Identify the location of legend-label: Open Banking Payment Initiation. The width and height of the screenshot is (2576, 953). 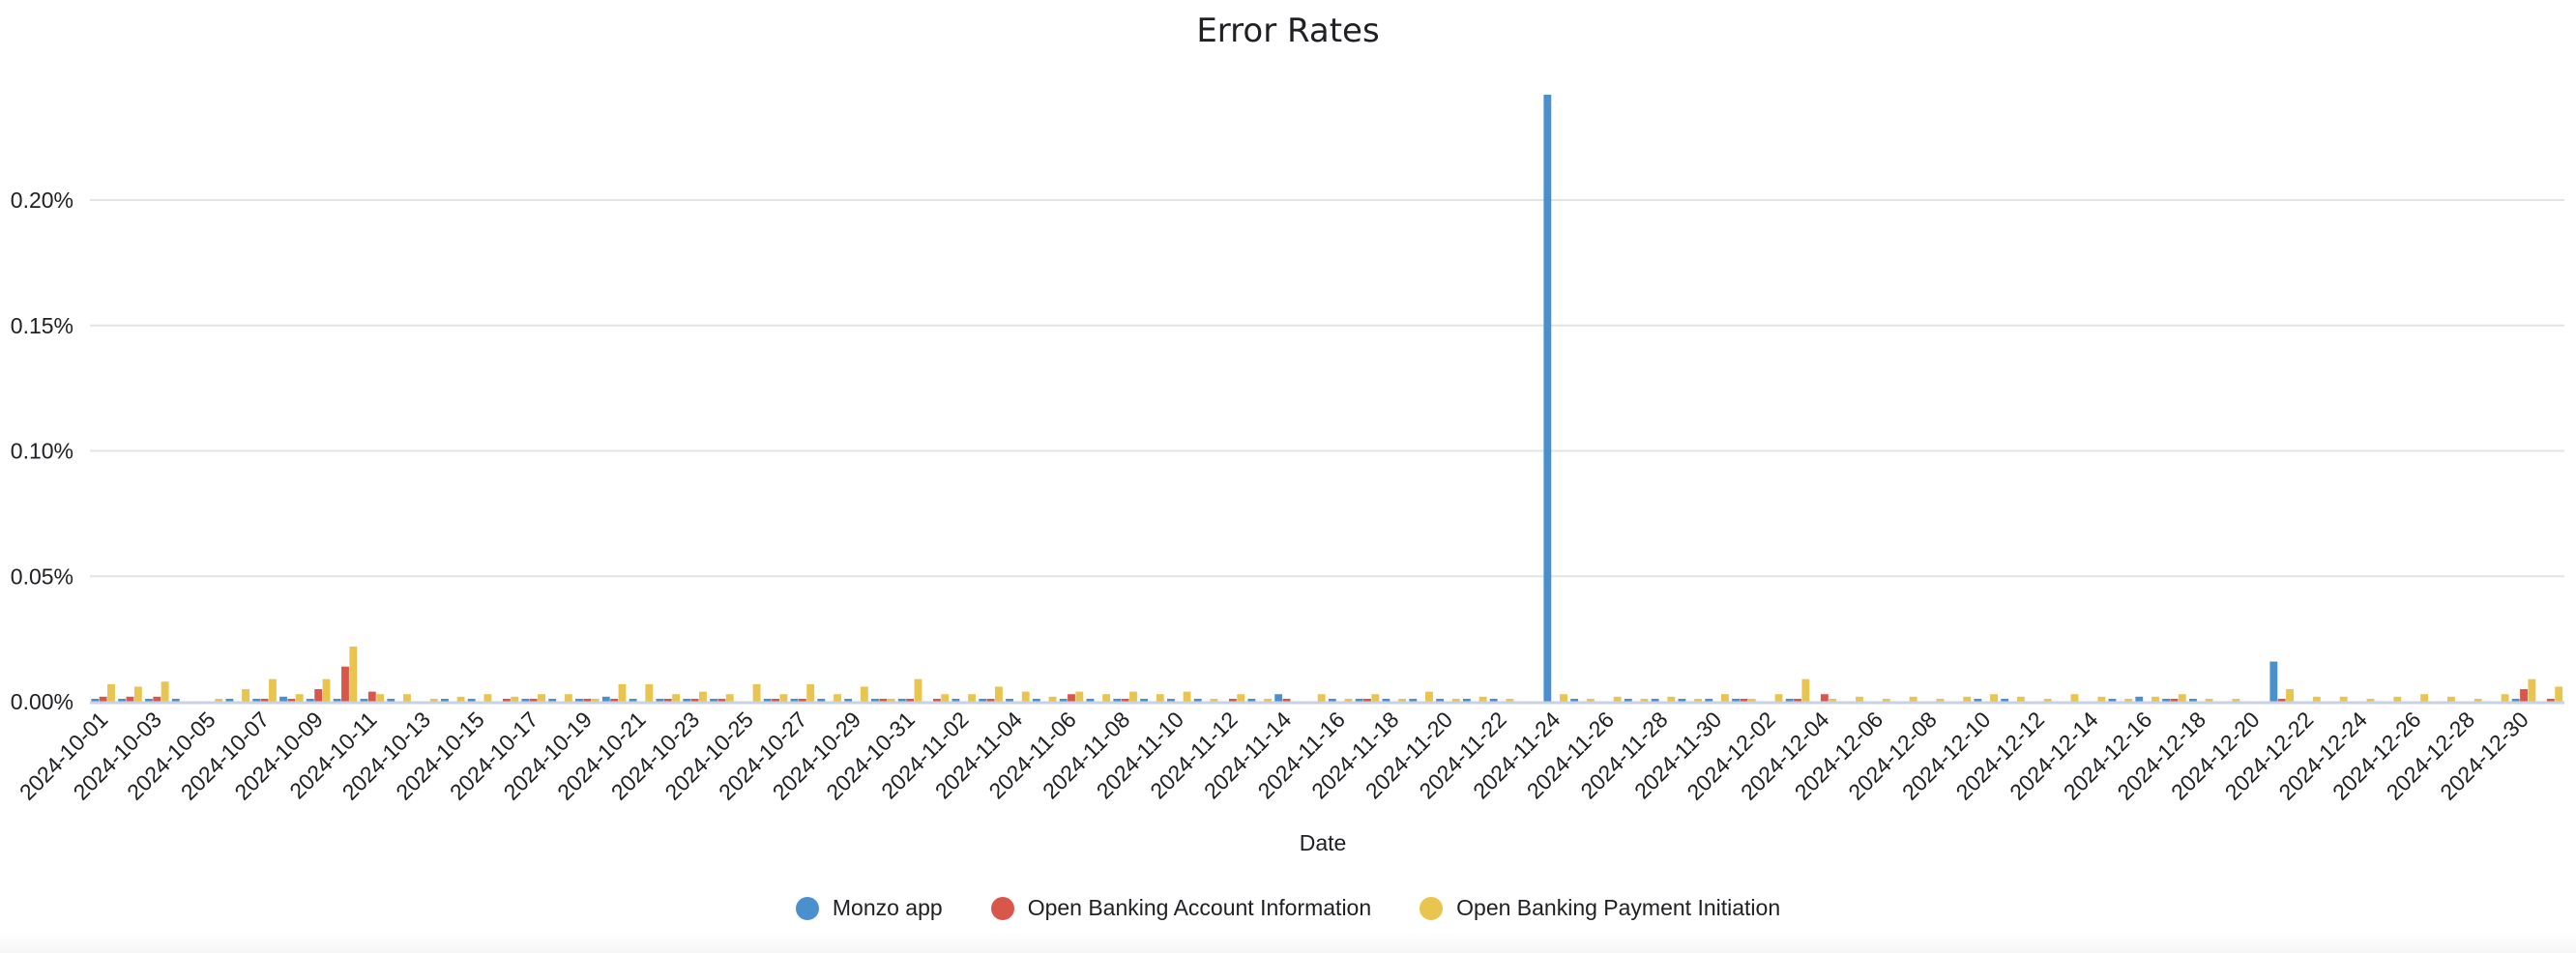
(1618, 907).